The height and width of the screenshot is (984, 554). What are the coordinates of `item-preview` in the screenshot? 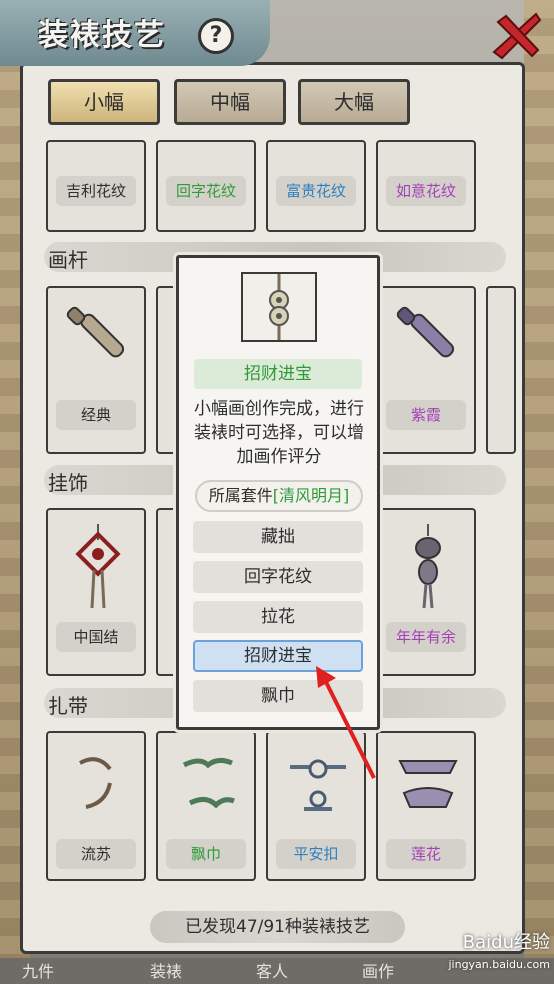 It's located at (279, 307).